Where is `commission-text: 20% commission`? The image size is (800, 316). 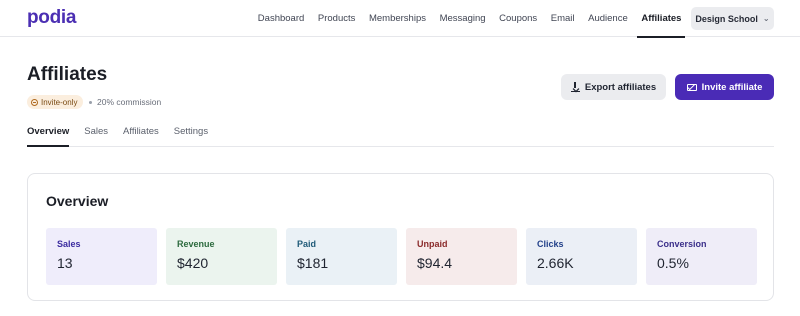 commission-text: 20% commission is located at coordinates (129, 102).